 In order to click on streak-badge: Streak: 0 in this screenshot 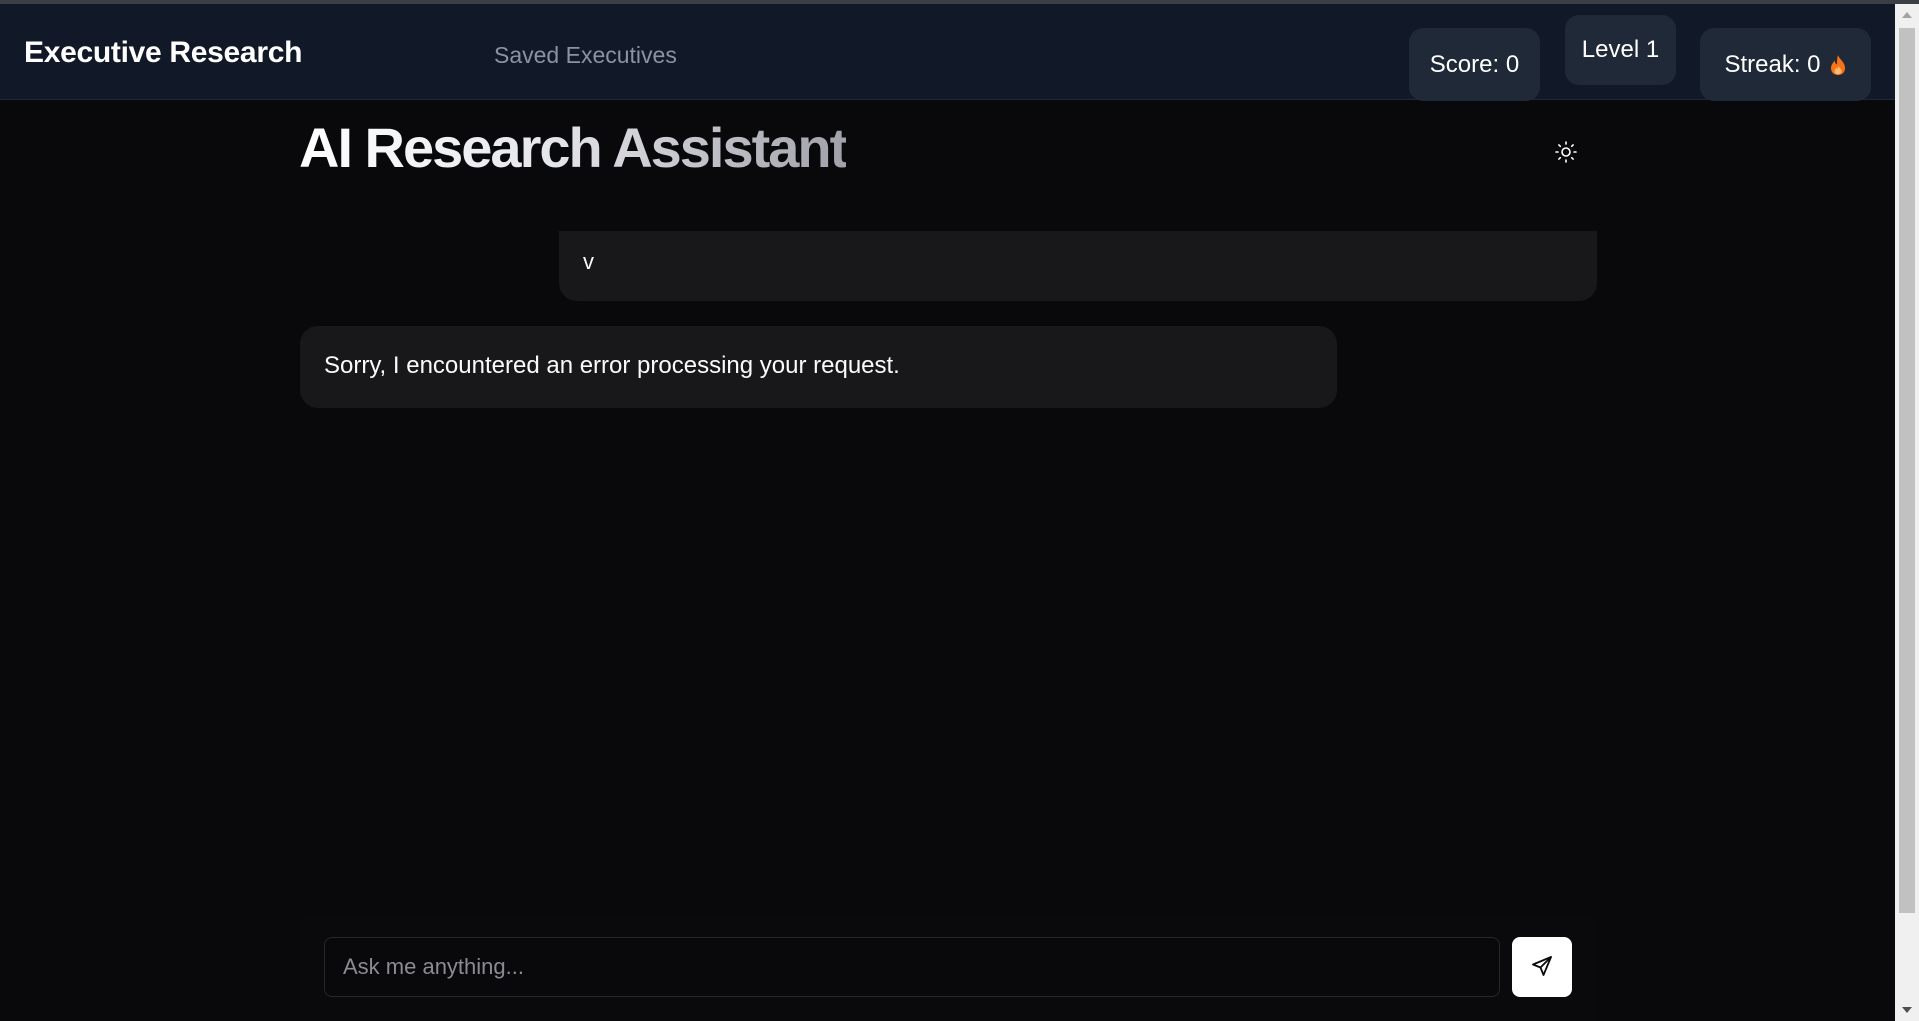, I will do `click(1785, 64)`.